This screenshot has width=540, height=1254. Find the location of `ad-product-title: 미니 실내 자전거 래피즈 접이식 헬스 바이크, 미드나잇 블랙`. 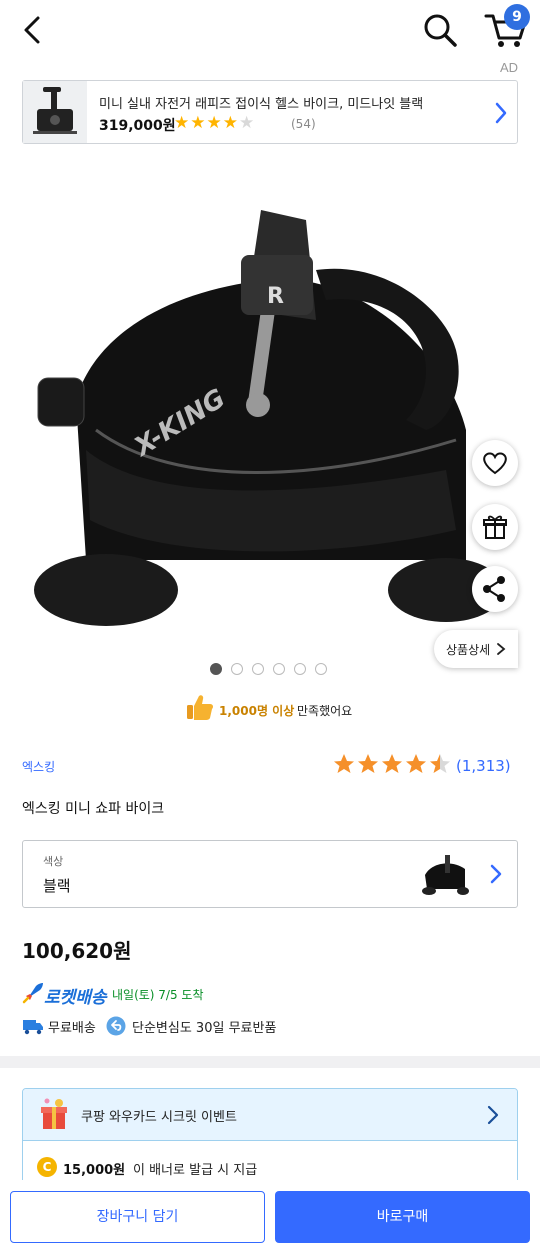

ad-product-title: 미니 실내 자전거 래피즈 접이식 헬스 바이크, 미드나잇 블랙 is located at coordinates (261, 104).